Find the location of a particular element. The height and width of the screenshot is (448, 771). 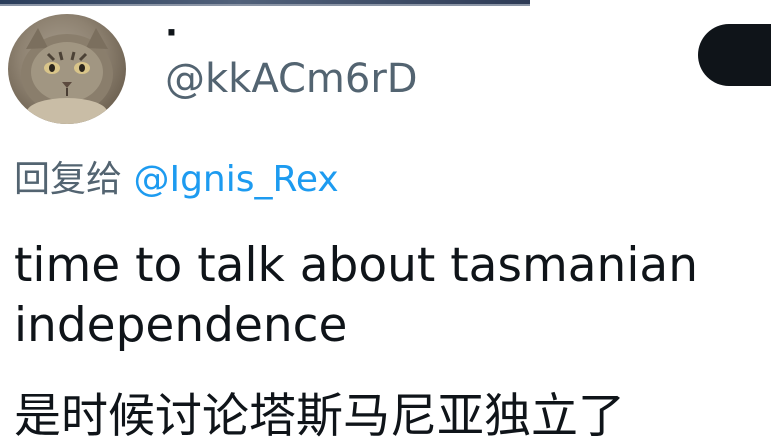

avatar is located at coordinates (67, 69).